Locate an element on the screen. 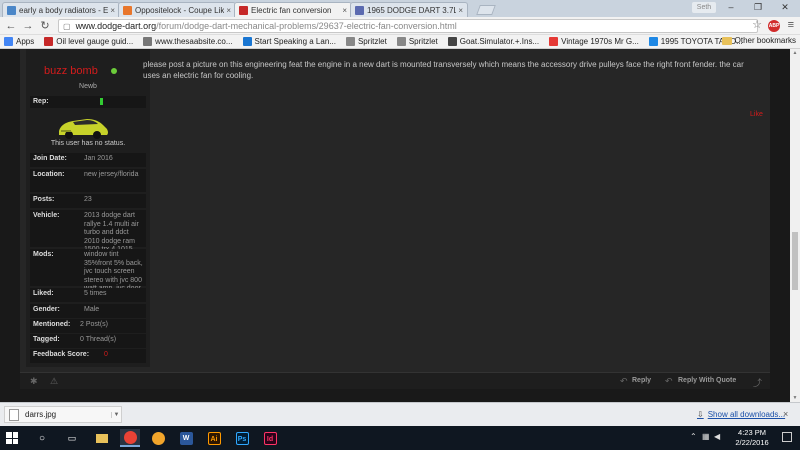  forward-button: → is located at coordinates (28, 26).